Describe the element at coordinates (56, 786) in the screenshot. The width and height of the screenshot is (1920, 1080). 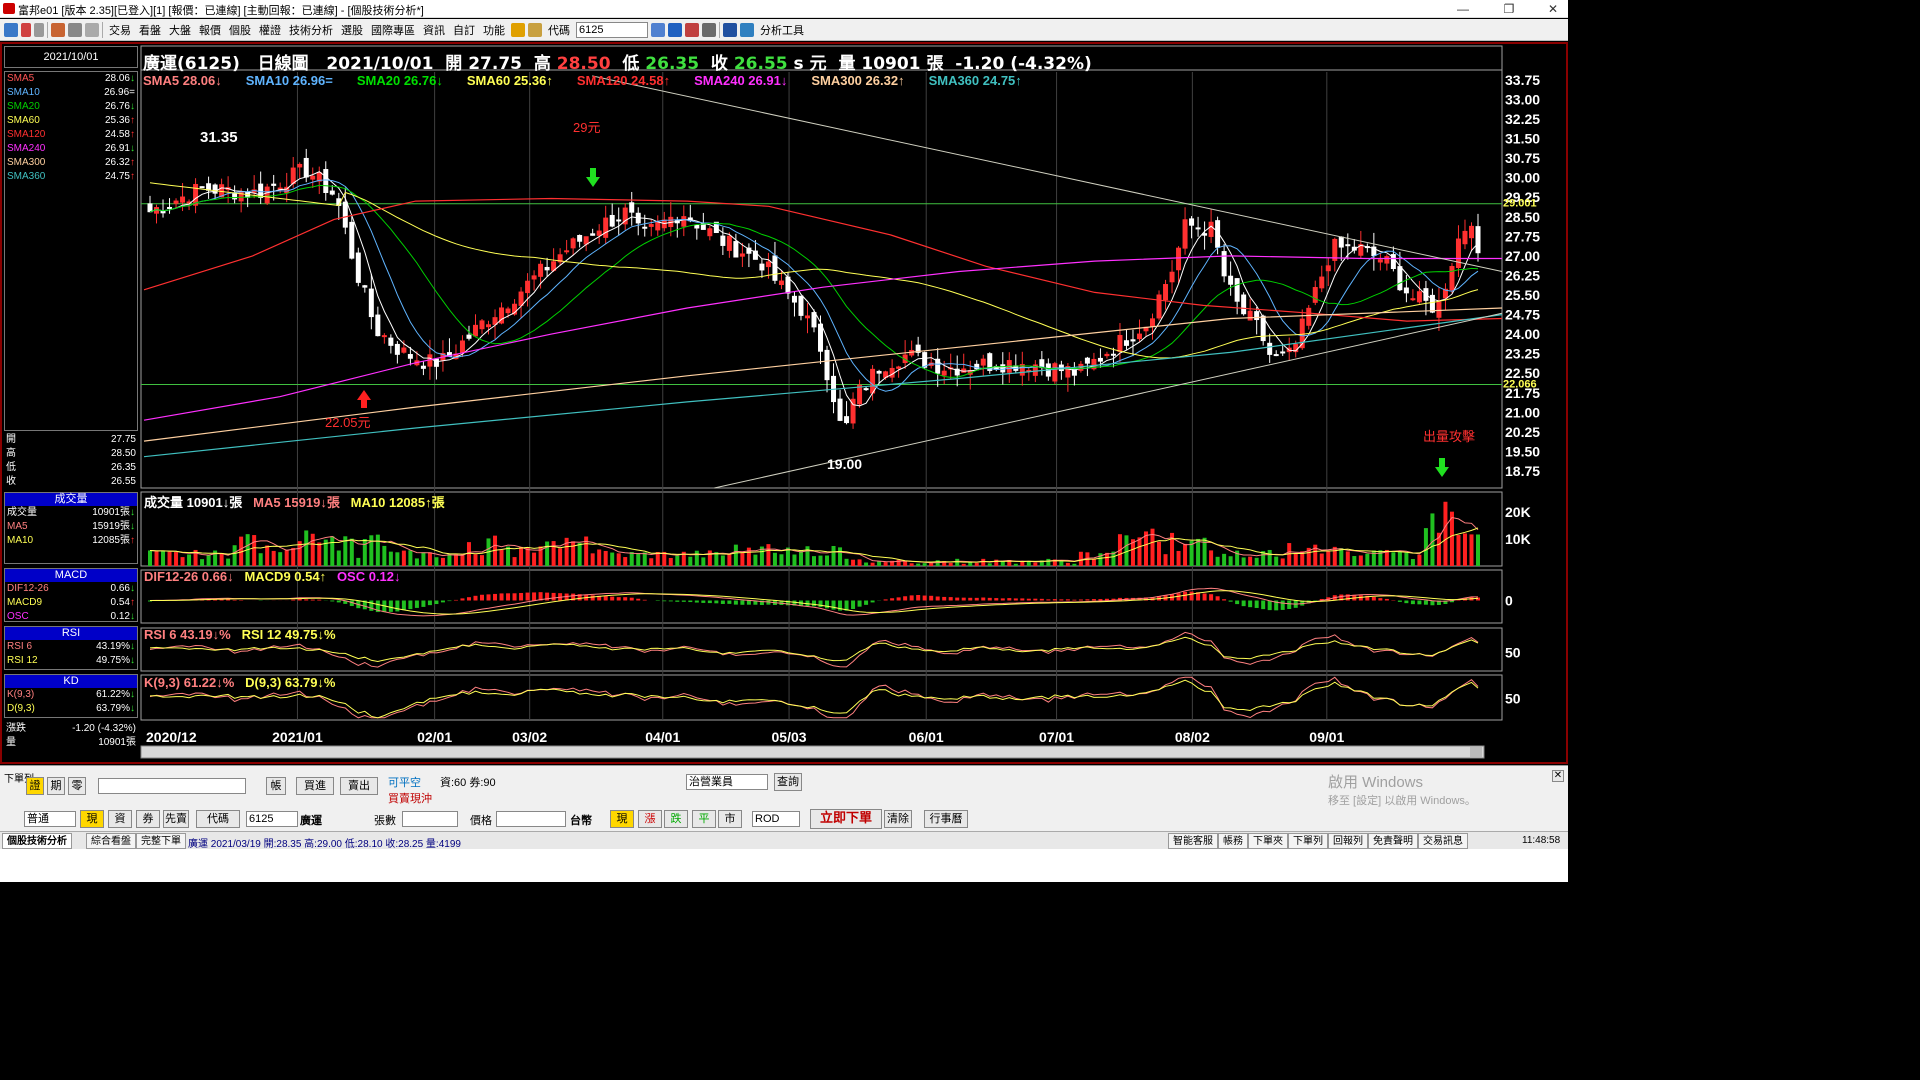
I see `tab-futures: 期` at that location.